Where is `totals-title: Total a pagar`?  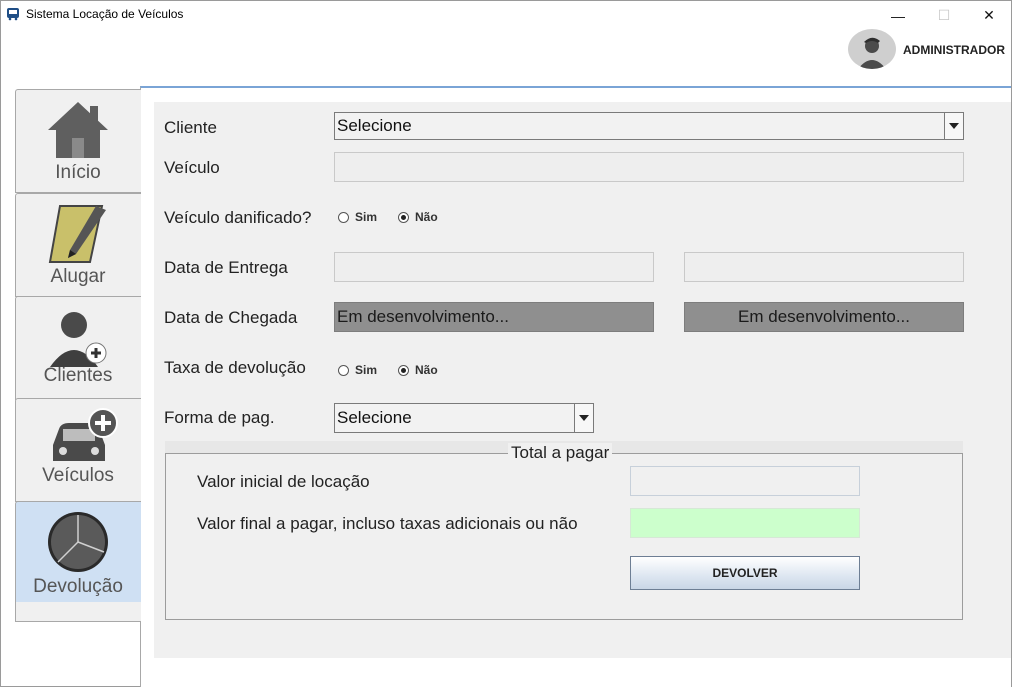
totals-title: Total a pagar is located at coordinates (560, 453).